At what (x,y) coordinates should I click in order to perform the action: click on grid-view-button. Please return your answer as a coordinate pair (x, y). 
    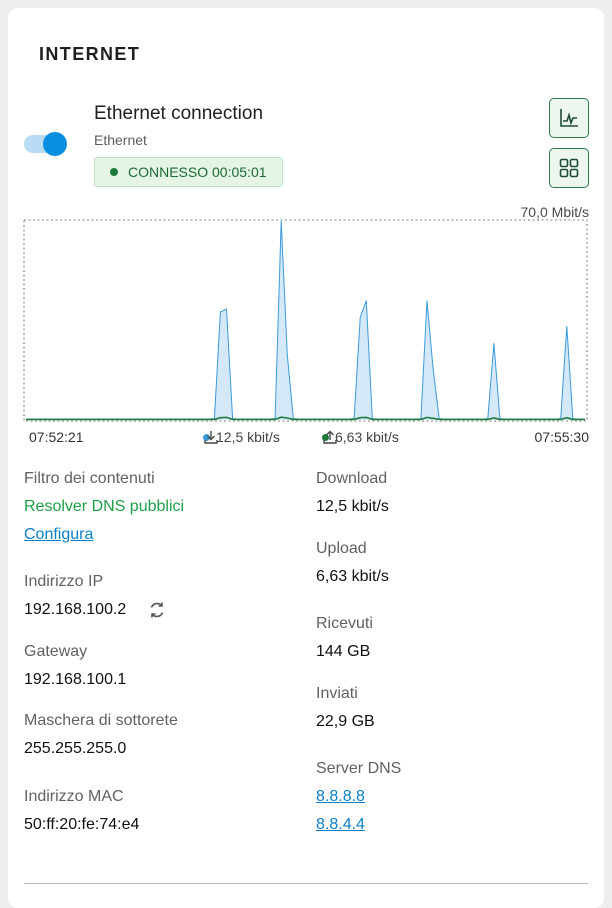
    Looking at the image, I should click on (569, 168).